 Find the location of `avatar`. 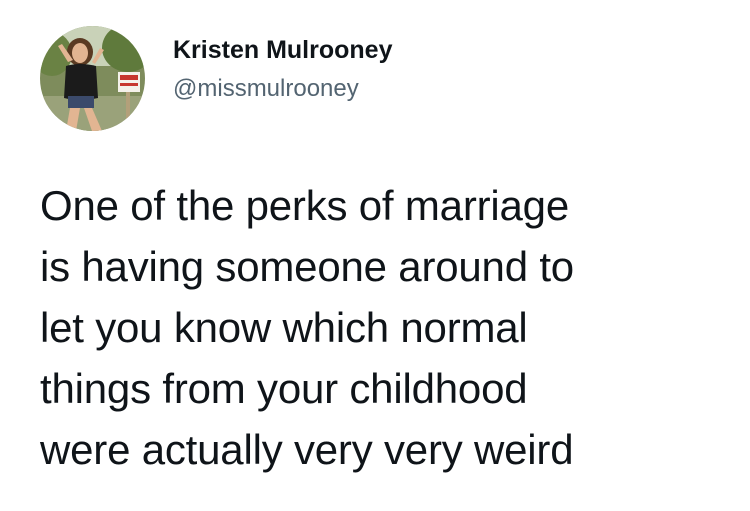

avatar is located at coordinates (92, 78).